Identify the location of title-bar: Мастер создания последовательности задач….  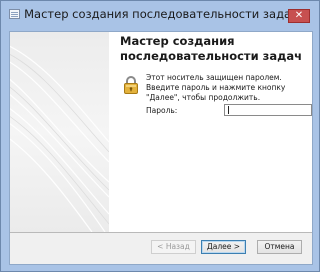
(160, 15).